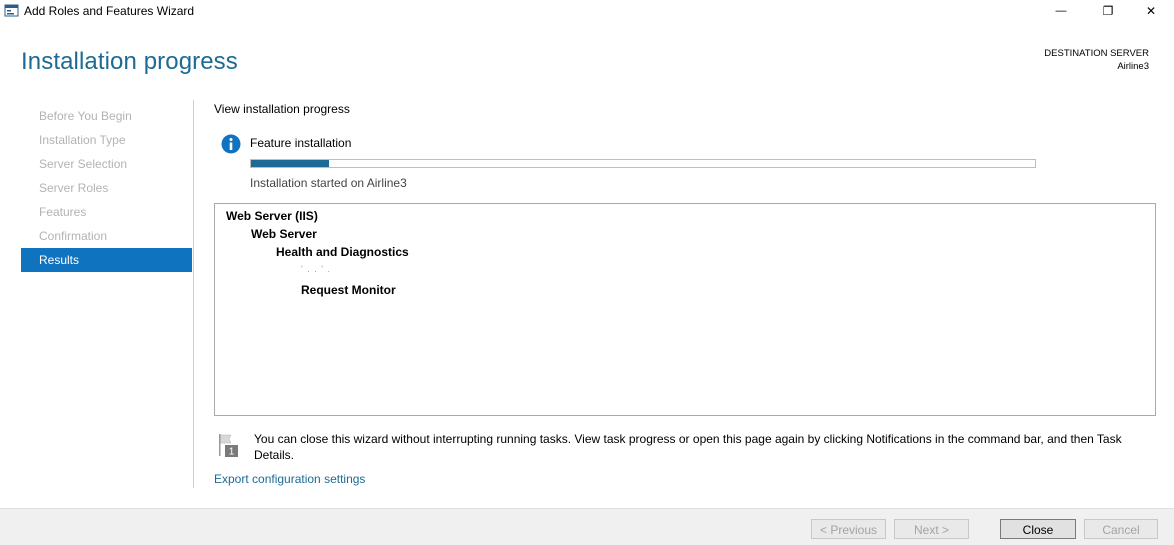 The width and height of the screenshot is (1174, 545). Describe the element at coordinates (109, 11) in the screenshot. I see `window-title: Add Roles and Features Wizard` at that location.